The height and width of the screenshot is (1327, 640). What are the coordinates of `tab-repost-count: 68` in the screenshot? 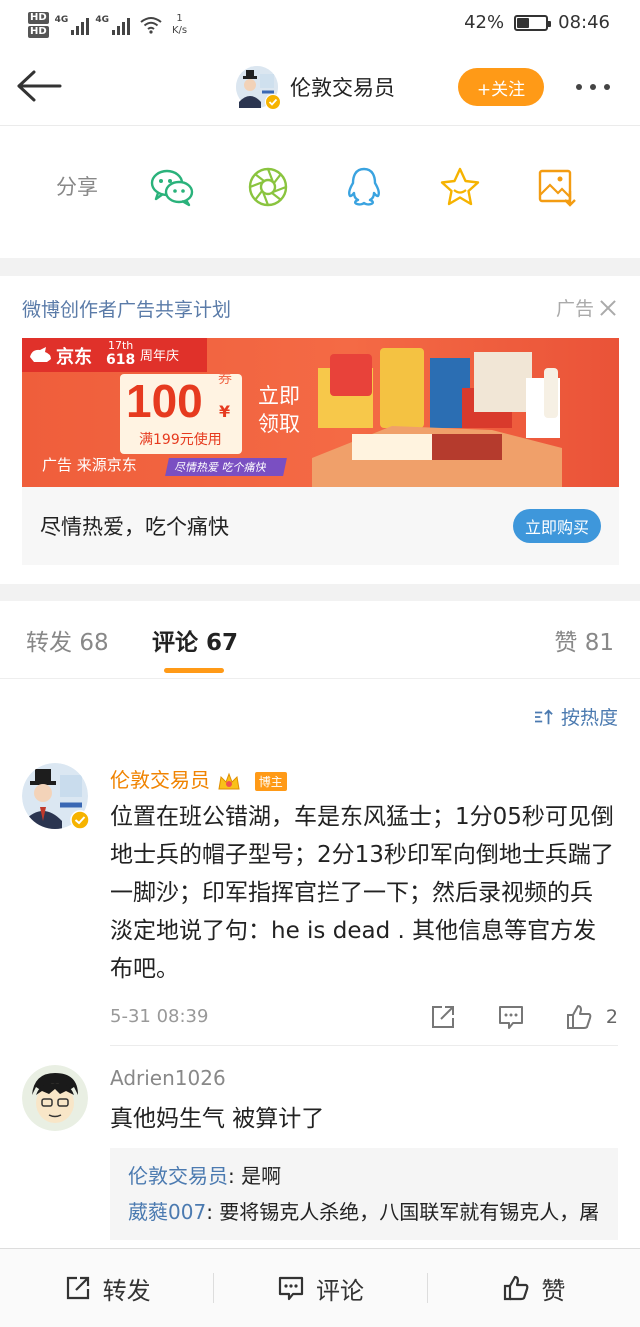 It's located at (94, 643).